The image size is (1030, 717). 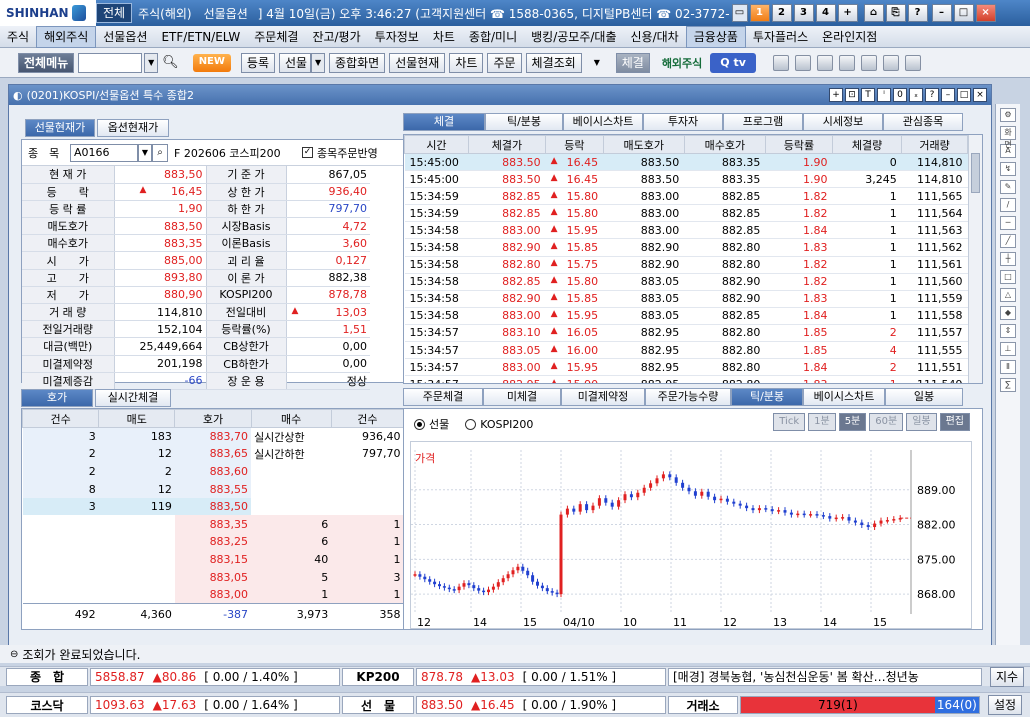 I want to click on hoga-bid-row: 883,25 6 1, so click(x=213, y=542).